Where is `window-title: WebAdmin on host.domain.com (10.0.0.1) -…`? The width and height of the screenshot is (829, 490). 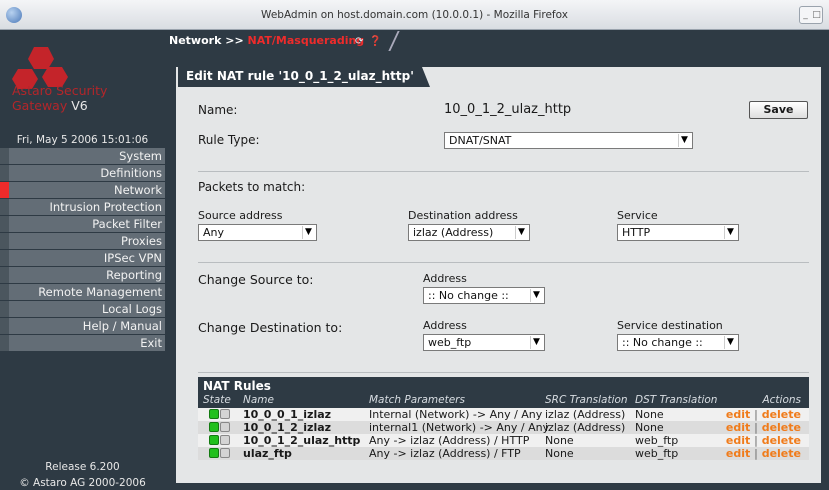
window-title: WebAdmin on host.domain.com (10.0.0.1) -… is located at coordinates (414, 15).